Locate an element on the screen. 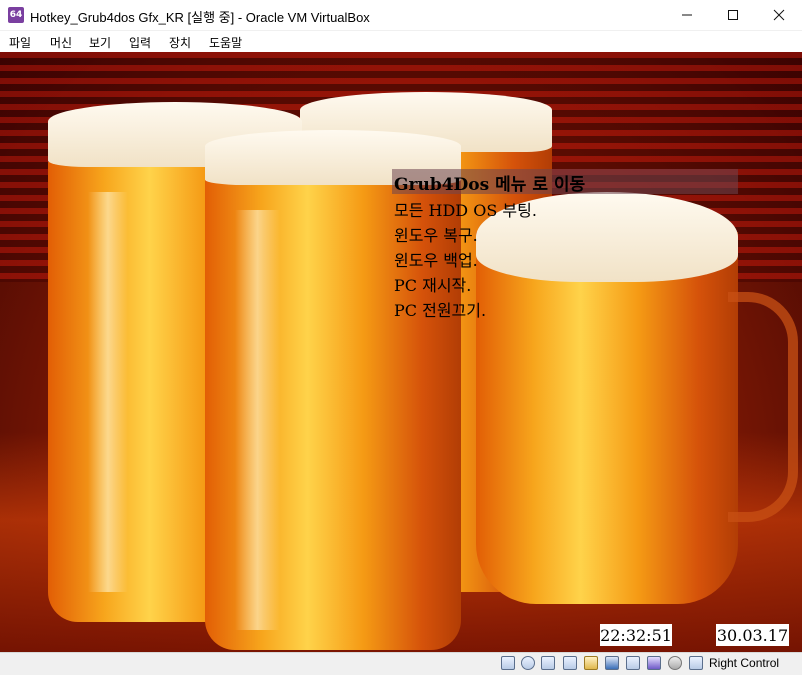  boot-menu-item: 윈도우 복구. is located at coordinates (436, 234).